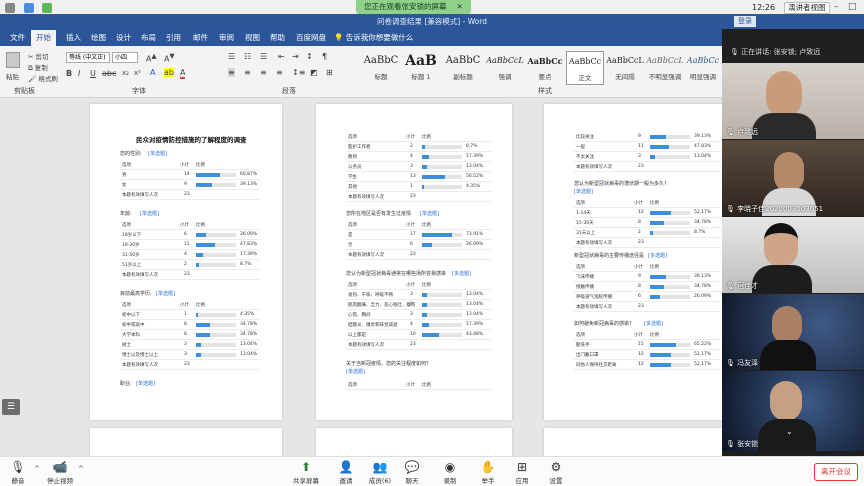  Describe the element at coordinates (373, 37) in the screenshot. I see `tell-me-search: 💡 告诉我你想要做什么` at that location.